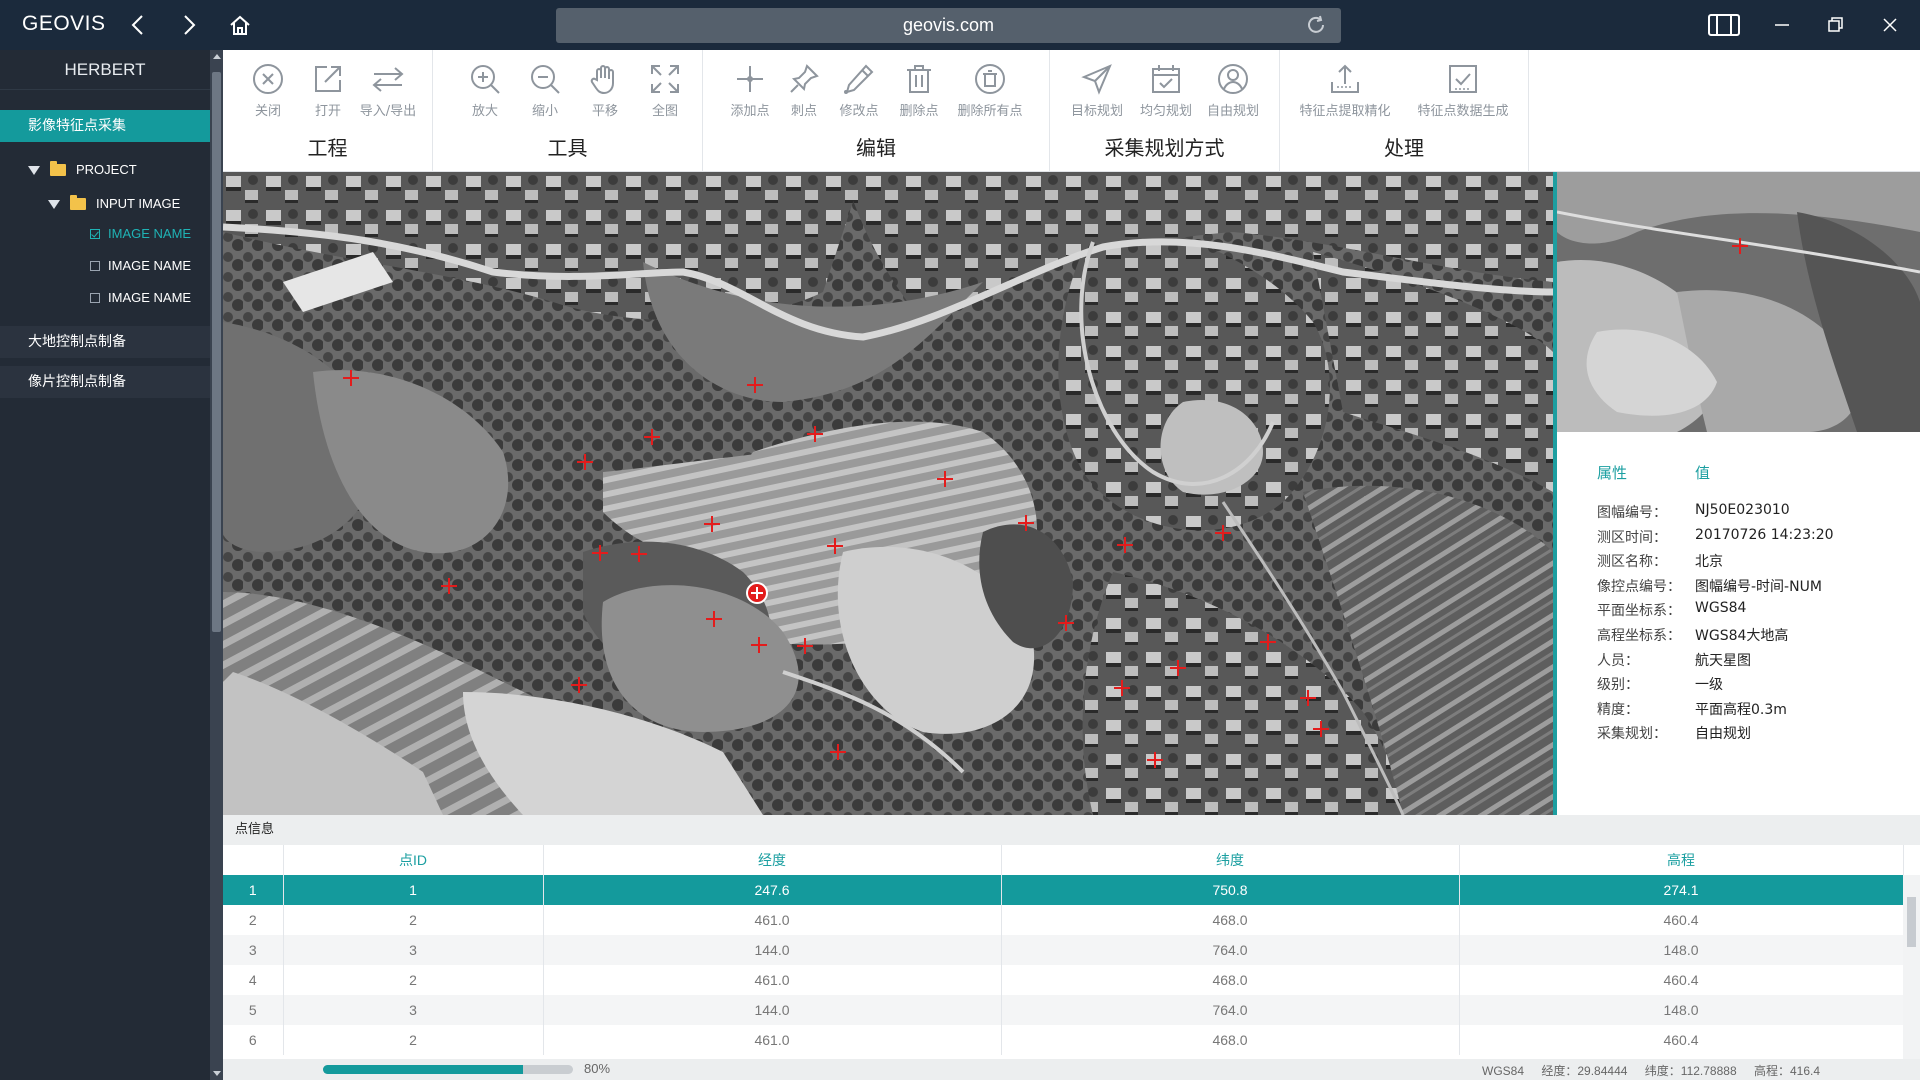 This screenshot has height=1080, width=1920. I want to click on table-scrollbar, so click(1911, 969).